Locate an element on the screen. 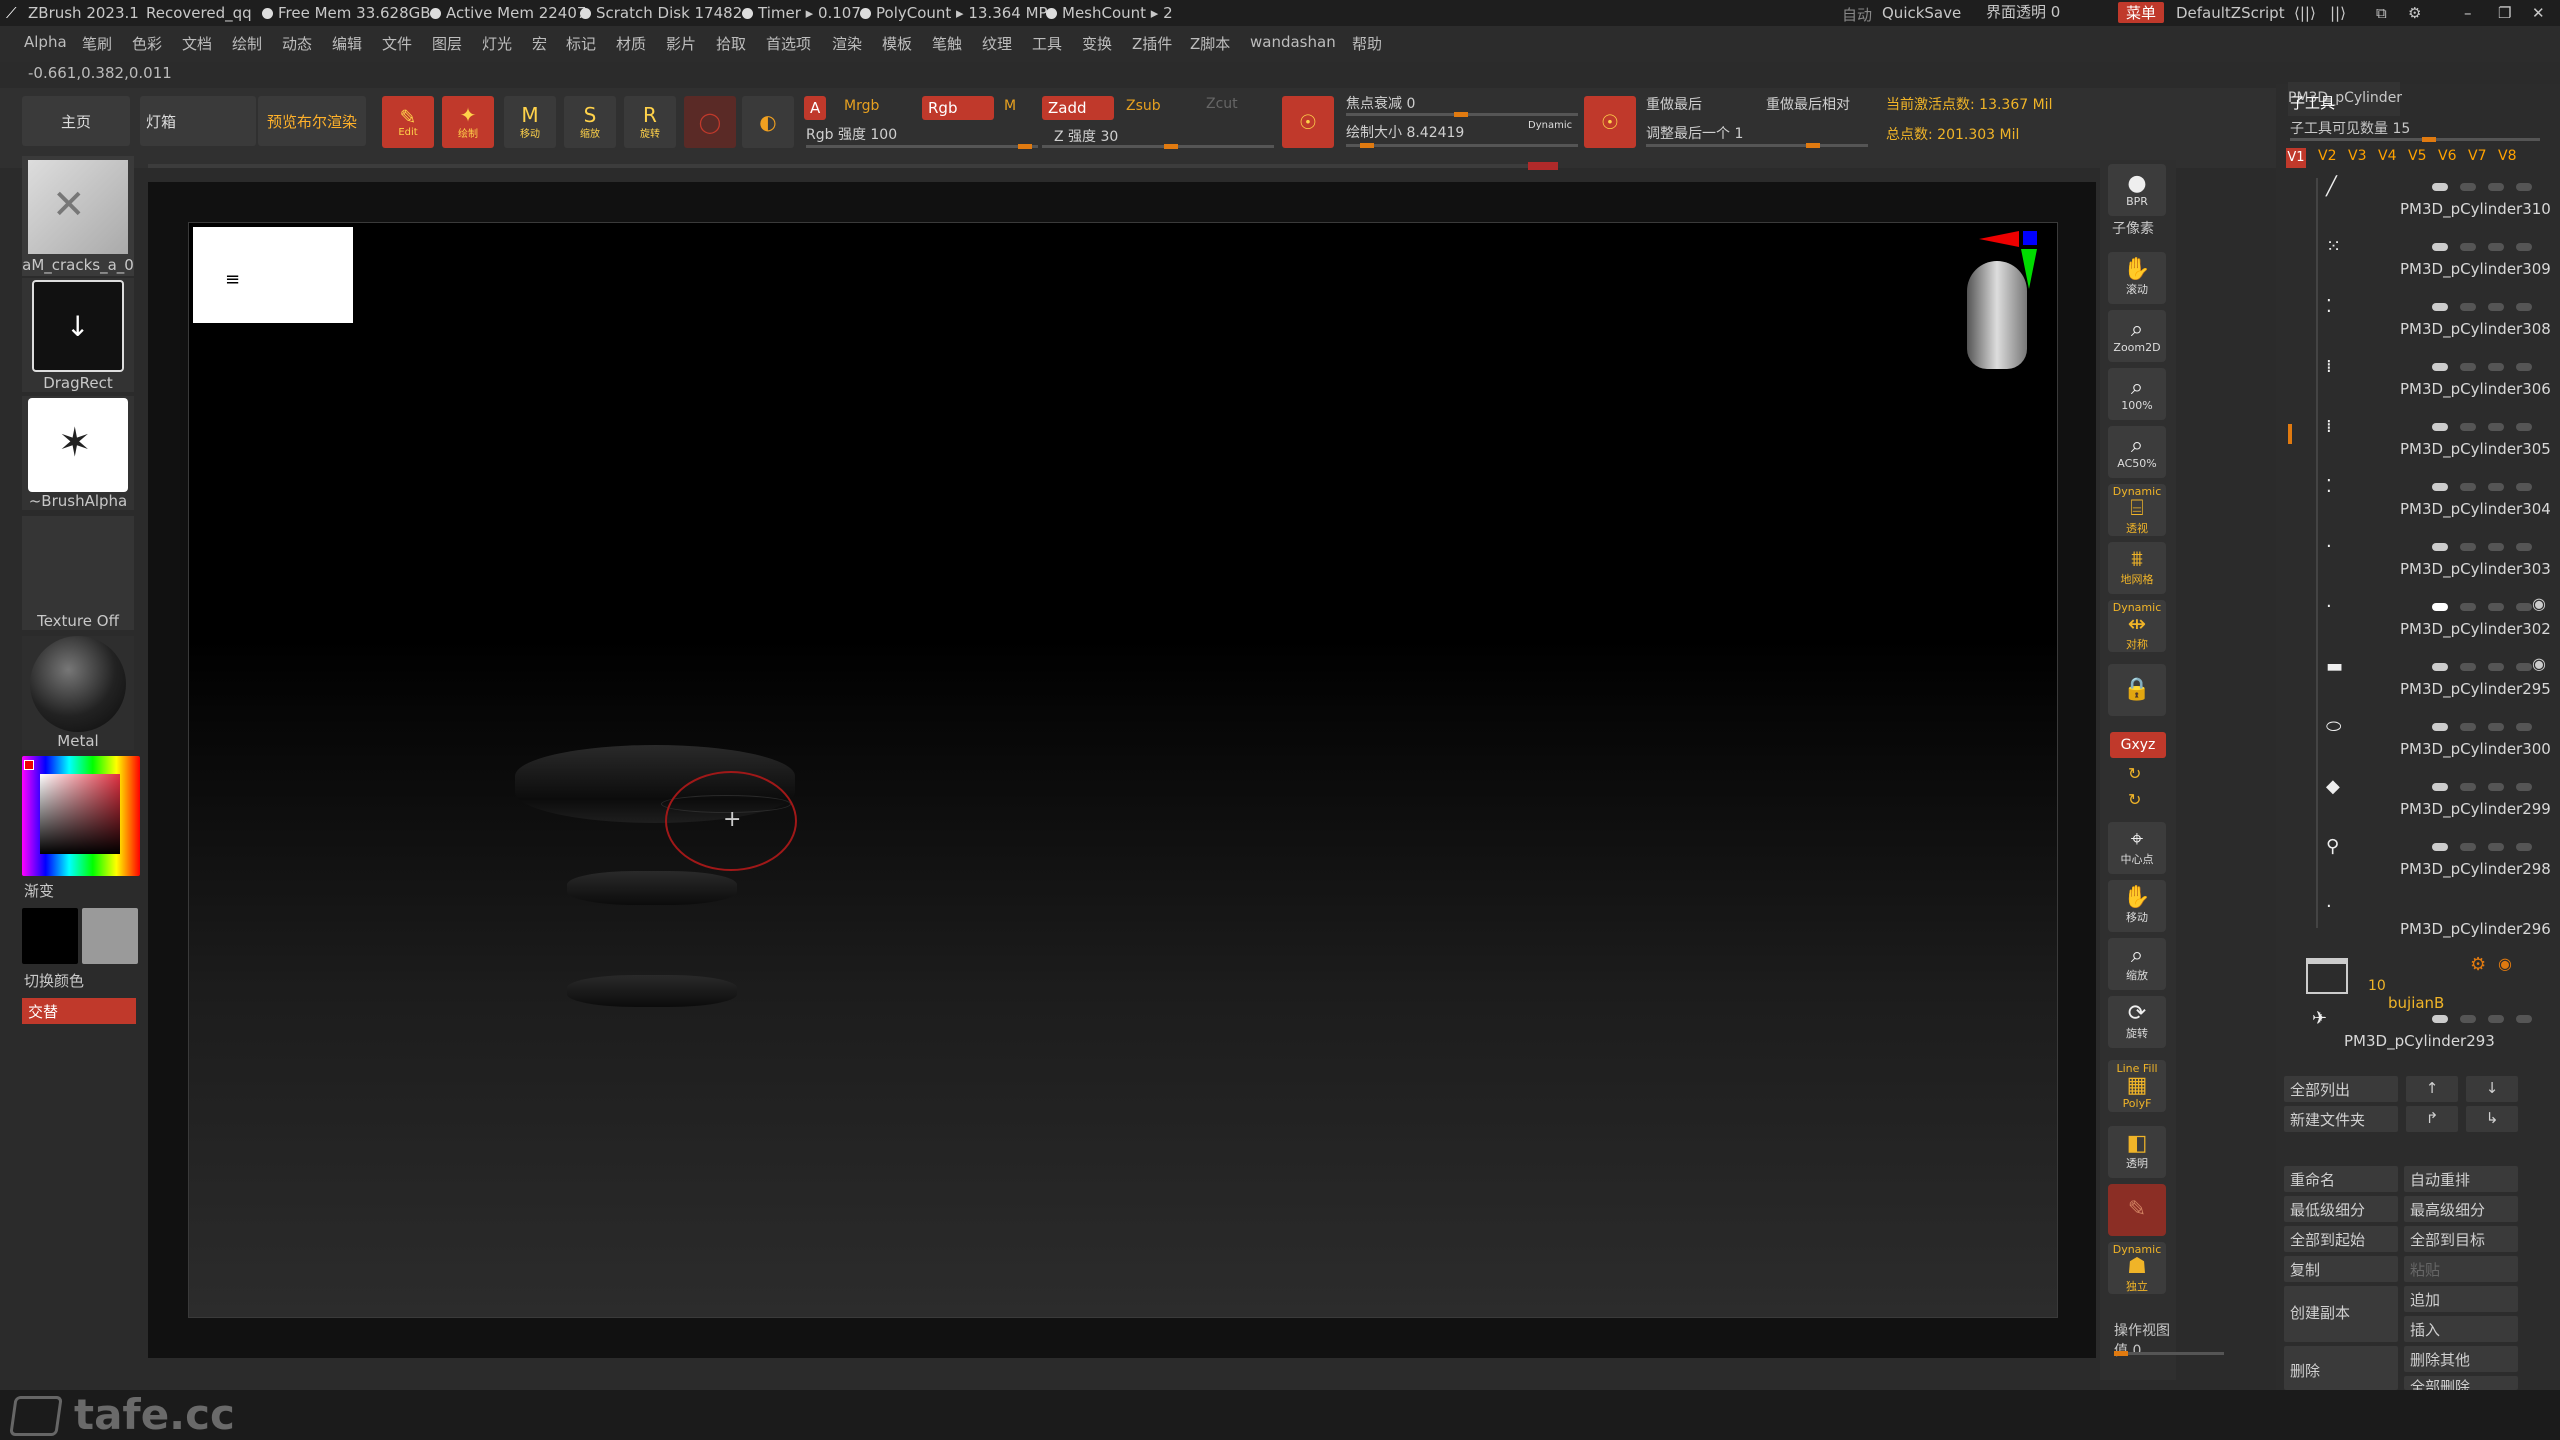 This screenshot has height=1440, width=2560. main-color is located at coordinates (110, 936).